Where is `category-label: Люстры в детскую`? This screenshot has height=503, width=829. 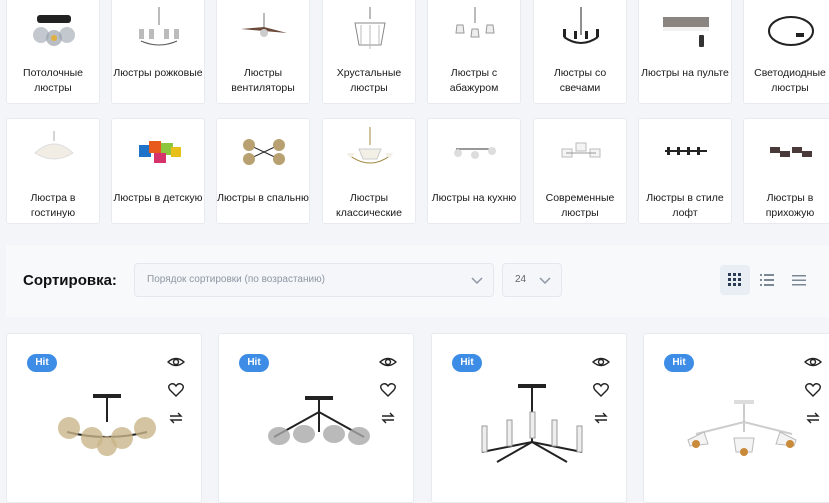 category-label: Люстры в детскую is located at coordinates (158, 198).